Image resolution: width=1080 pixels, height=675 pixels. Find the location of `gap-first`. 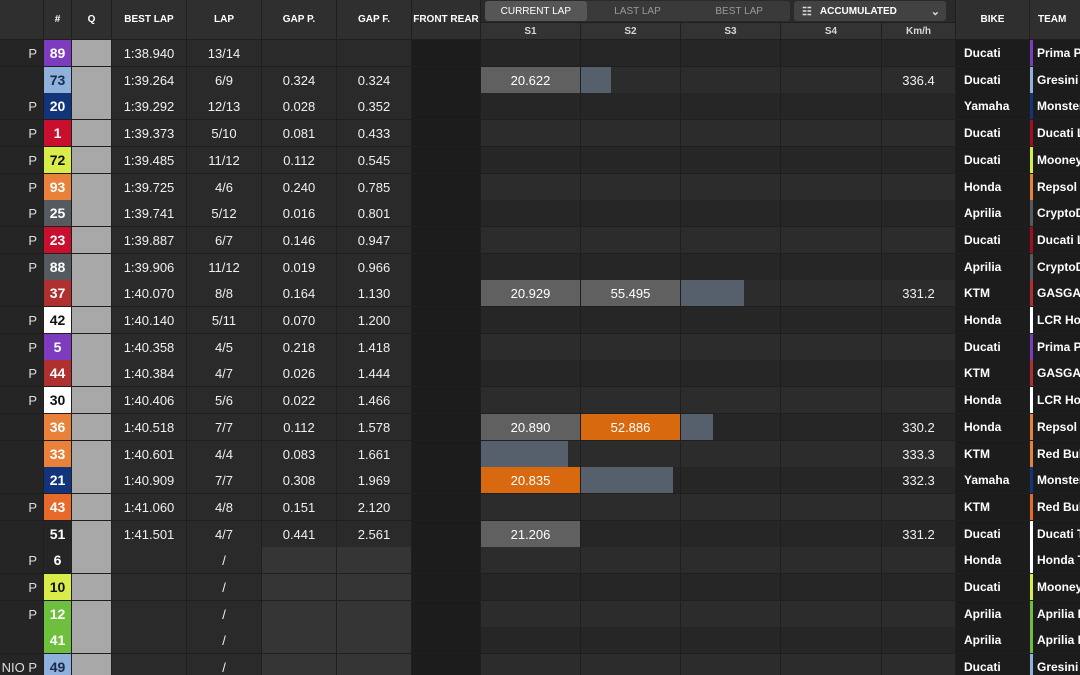

gap-first is located at coordinates (374, 587).